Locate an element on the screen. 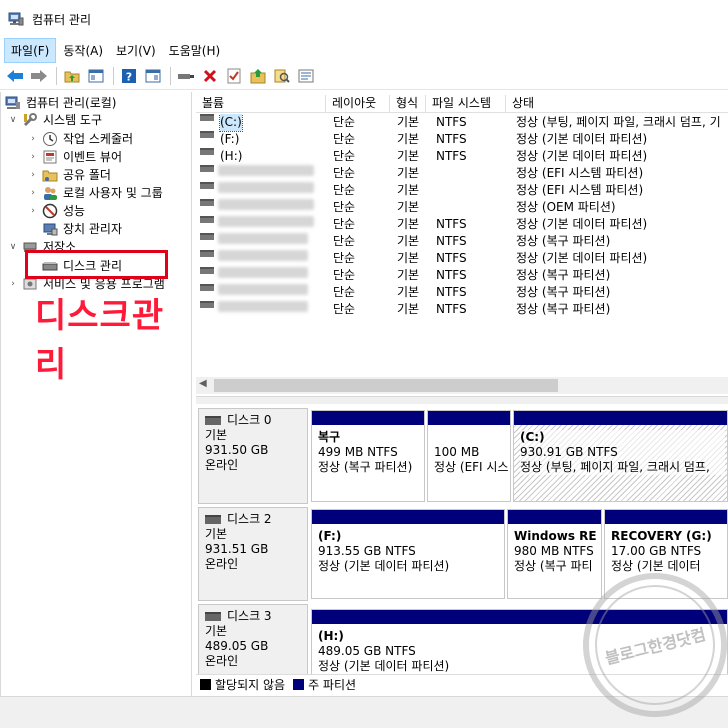  tree-label: 공유 폴더 is located at coordinates (87, 175).